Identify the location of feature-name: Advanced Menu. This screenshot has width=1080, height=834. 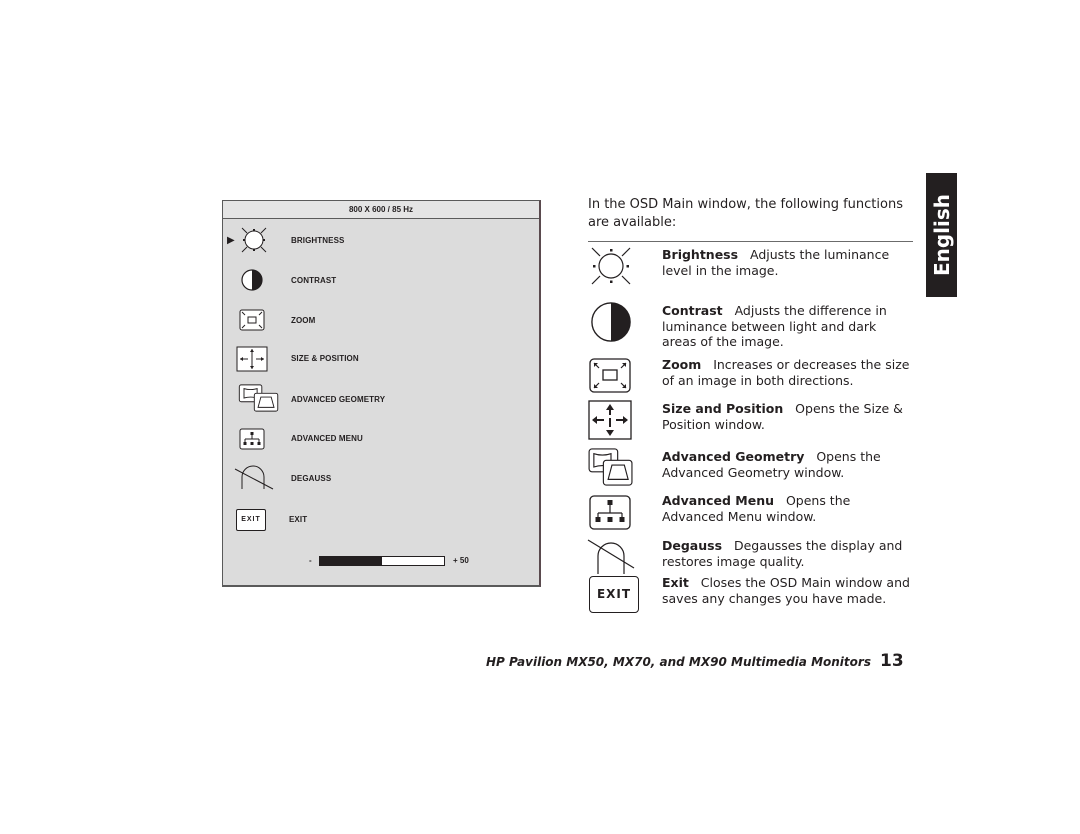
(718, 500).